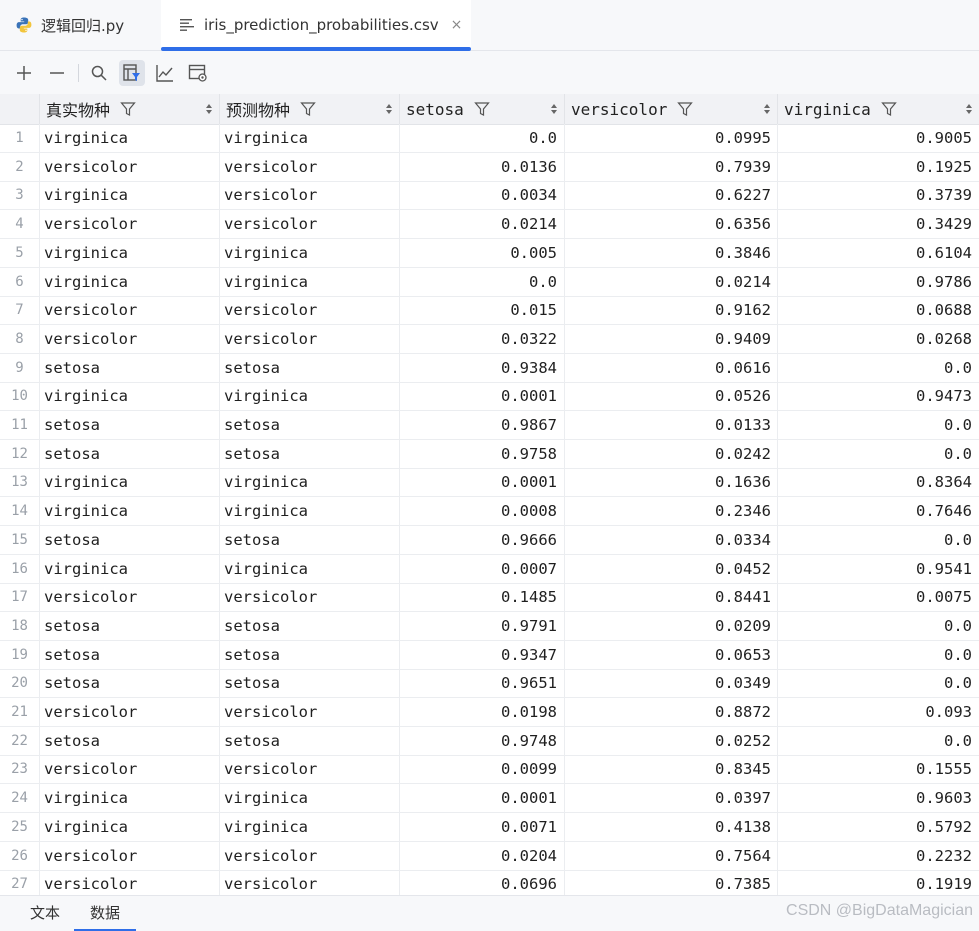  Describe the element at coordinates (671, 166) in the screenshot. I see `cell-versicolor: 0.7939` at that location.